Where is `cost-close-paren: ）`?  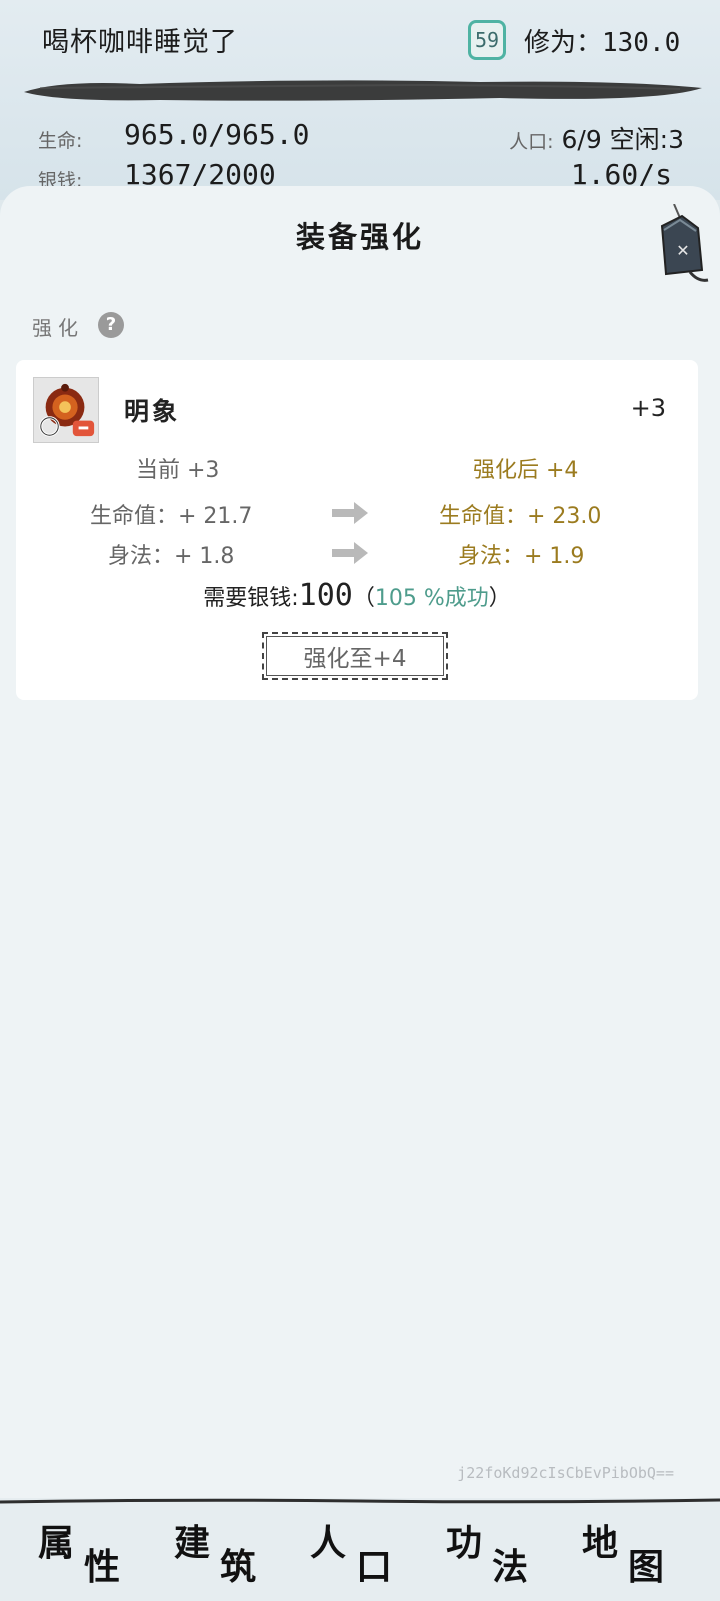 cost-close-paren: ） is located at coordinates (499, 598).